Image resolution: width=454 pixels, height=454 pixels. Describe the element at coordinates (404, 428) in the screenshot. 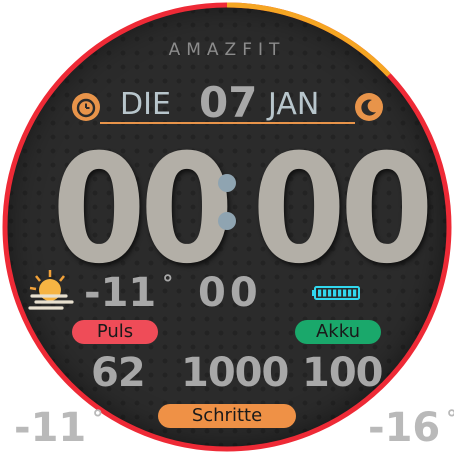

I see `temperature-high-value: -16` at that location.